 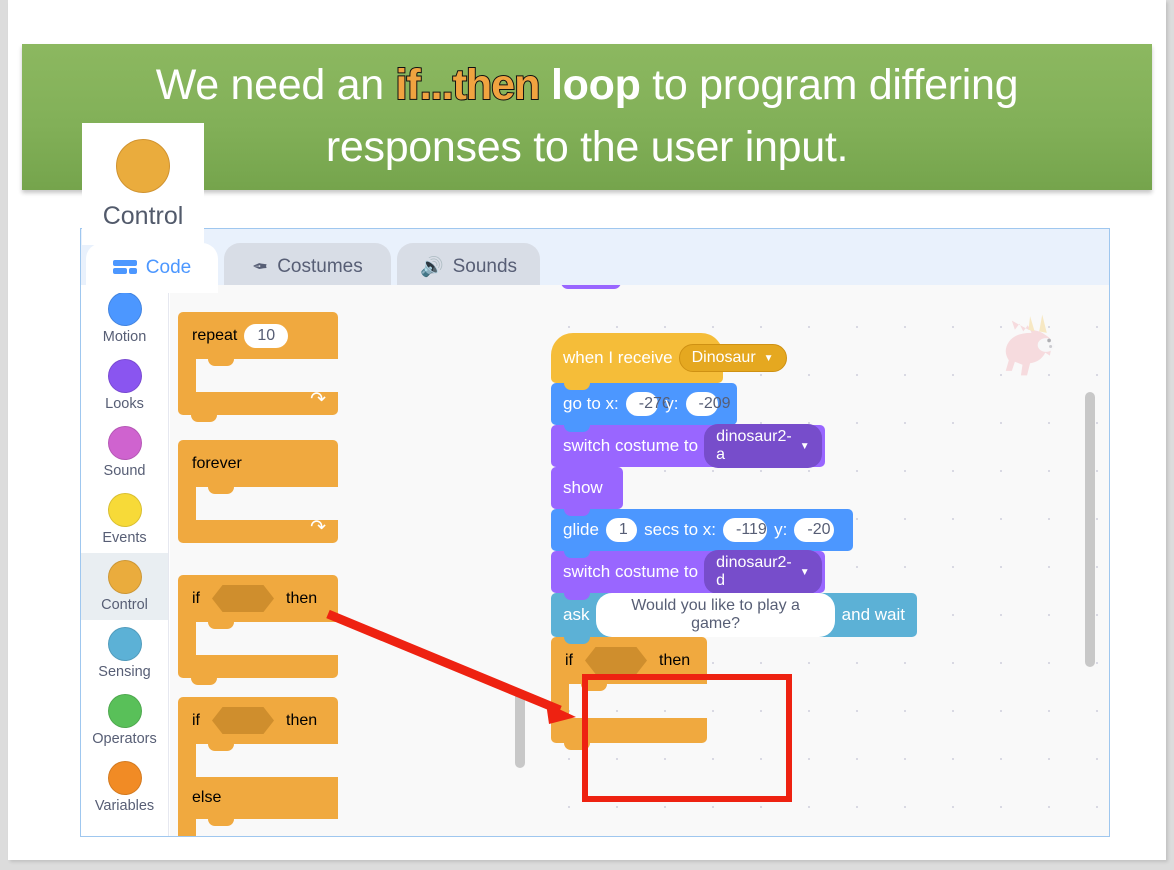 What do you see at coordinates (266, 335) in the screenshot?
I see `repeat-count-input: 10` at bounding box center [266, 335].